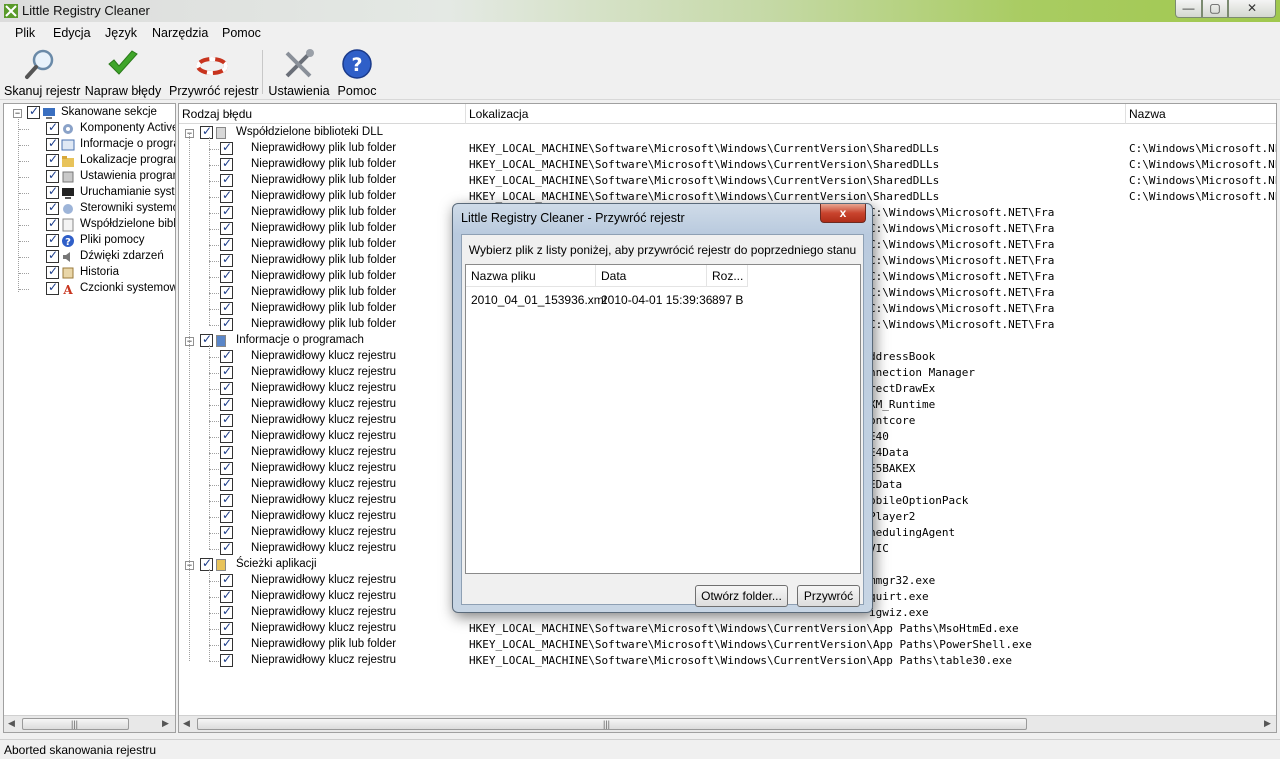 This screenshot has height=759, width=1280. What do you see at coordinates (89, 144) in the screenshot?
I see `tree-item-programs-info: Informacje o programach` at bounding box center [89, 144].